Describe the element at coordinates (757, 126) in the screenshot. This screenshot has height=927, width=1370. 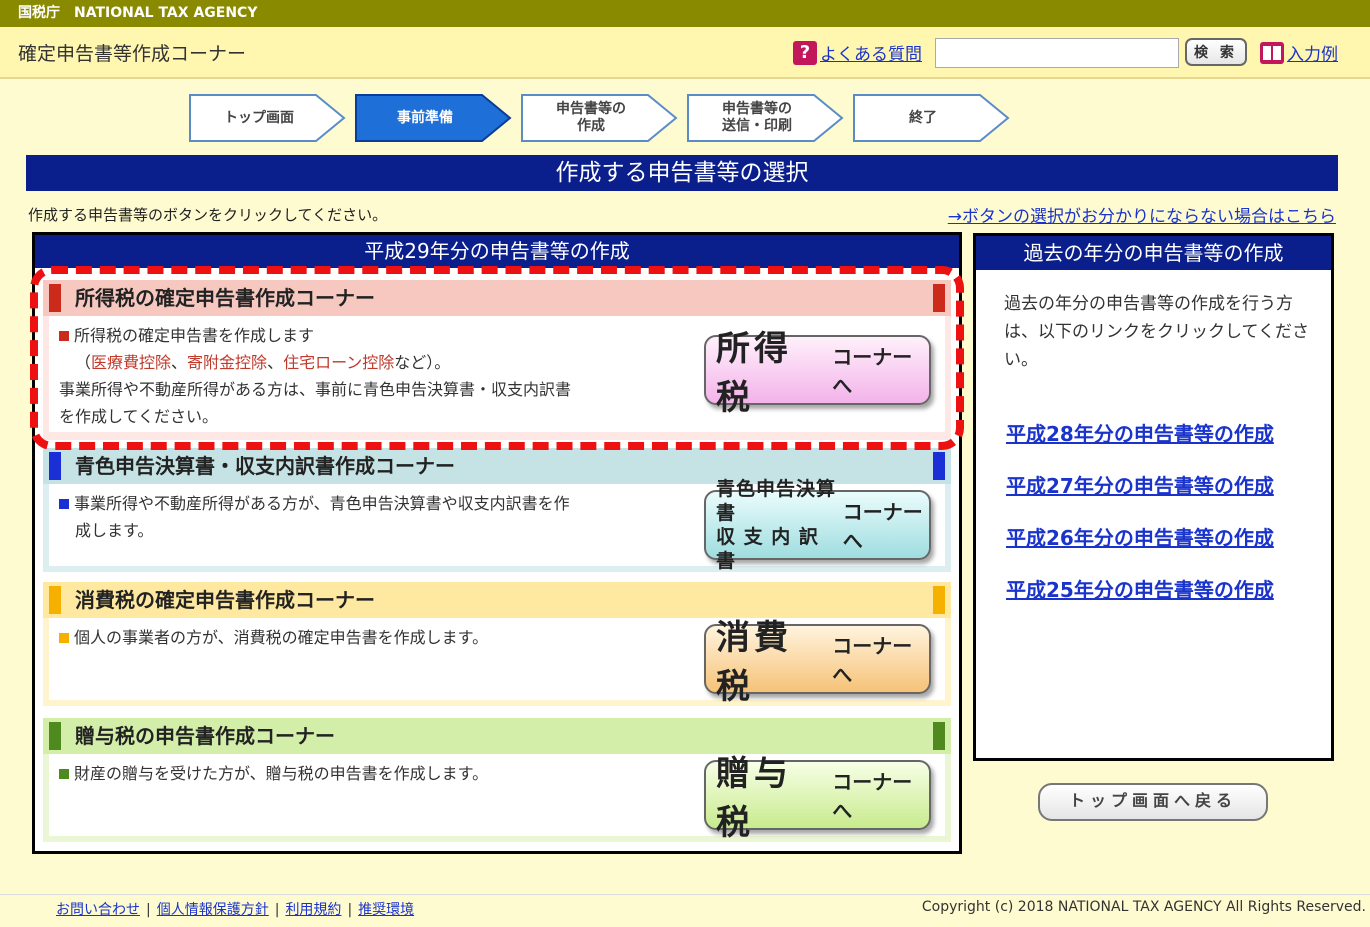
I see `step-label-line2: 送信・印刷` at that location.